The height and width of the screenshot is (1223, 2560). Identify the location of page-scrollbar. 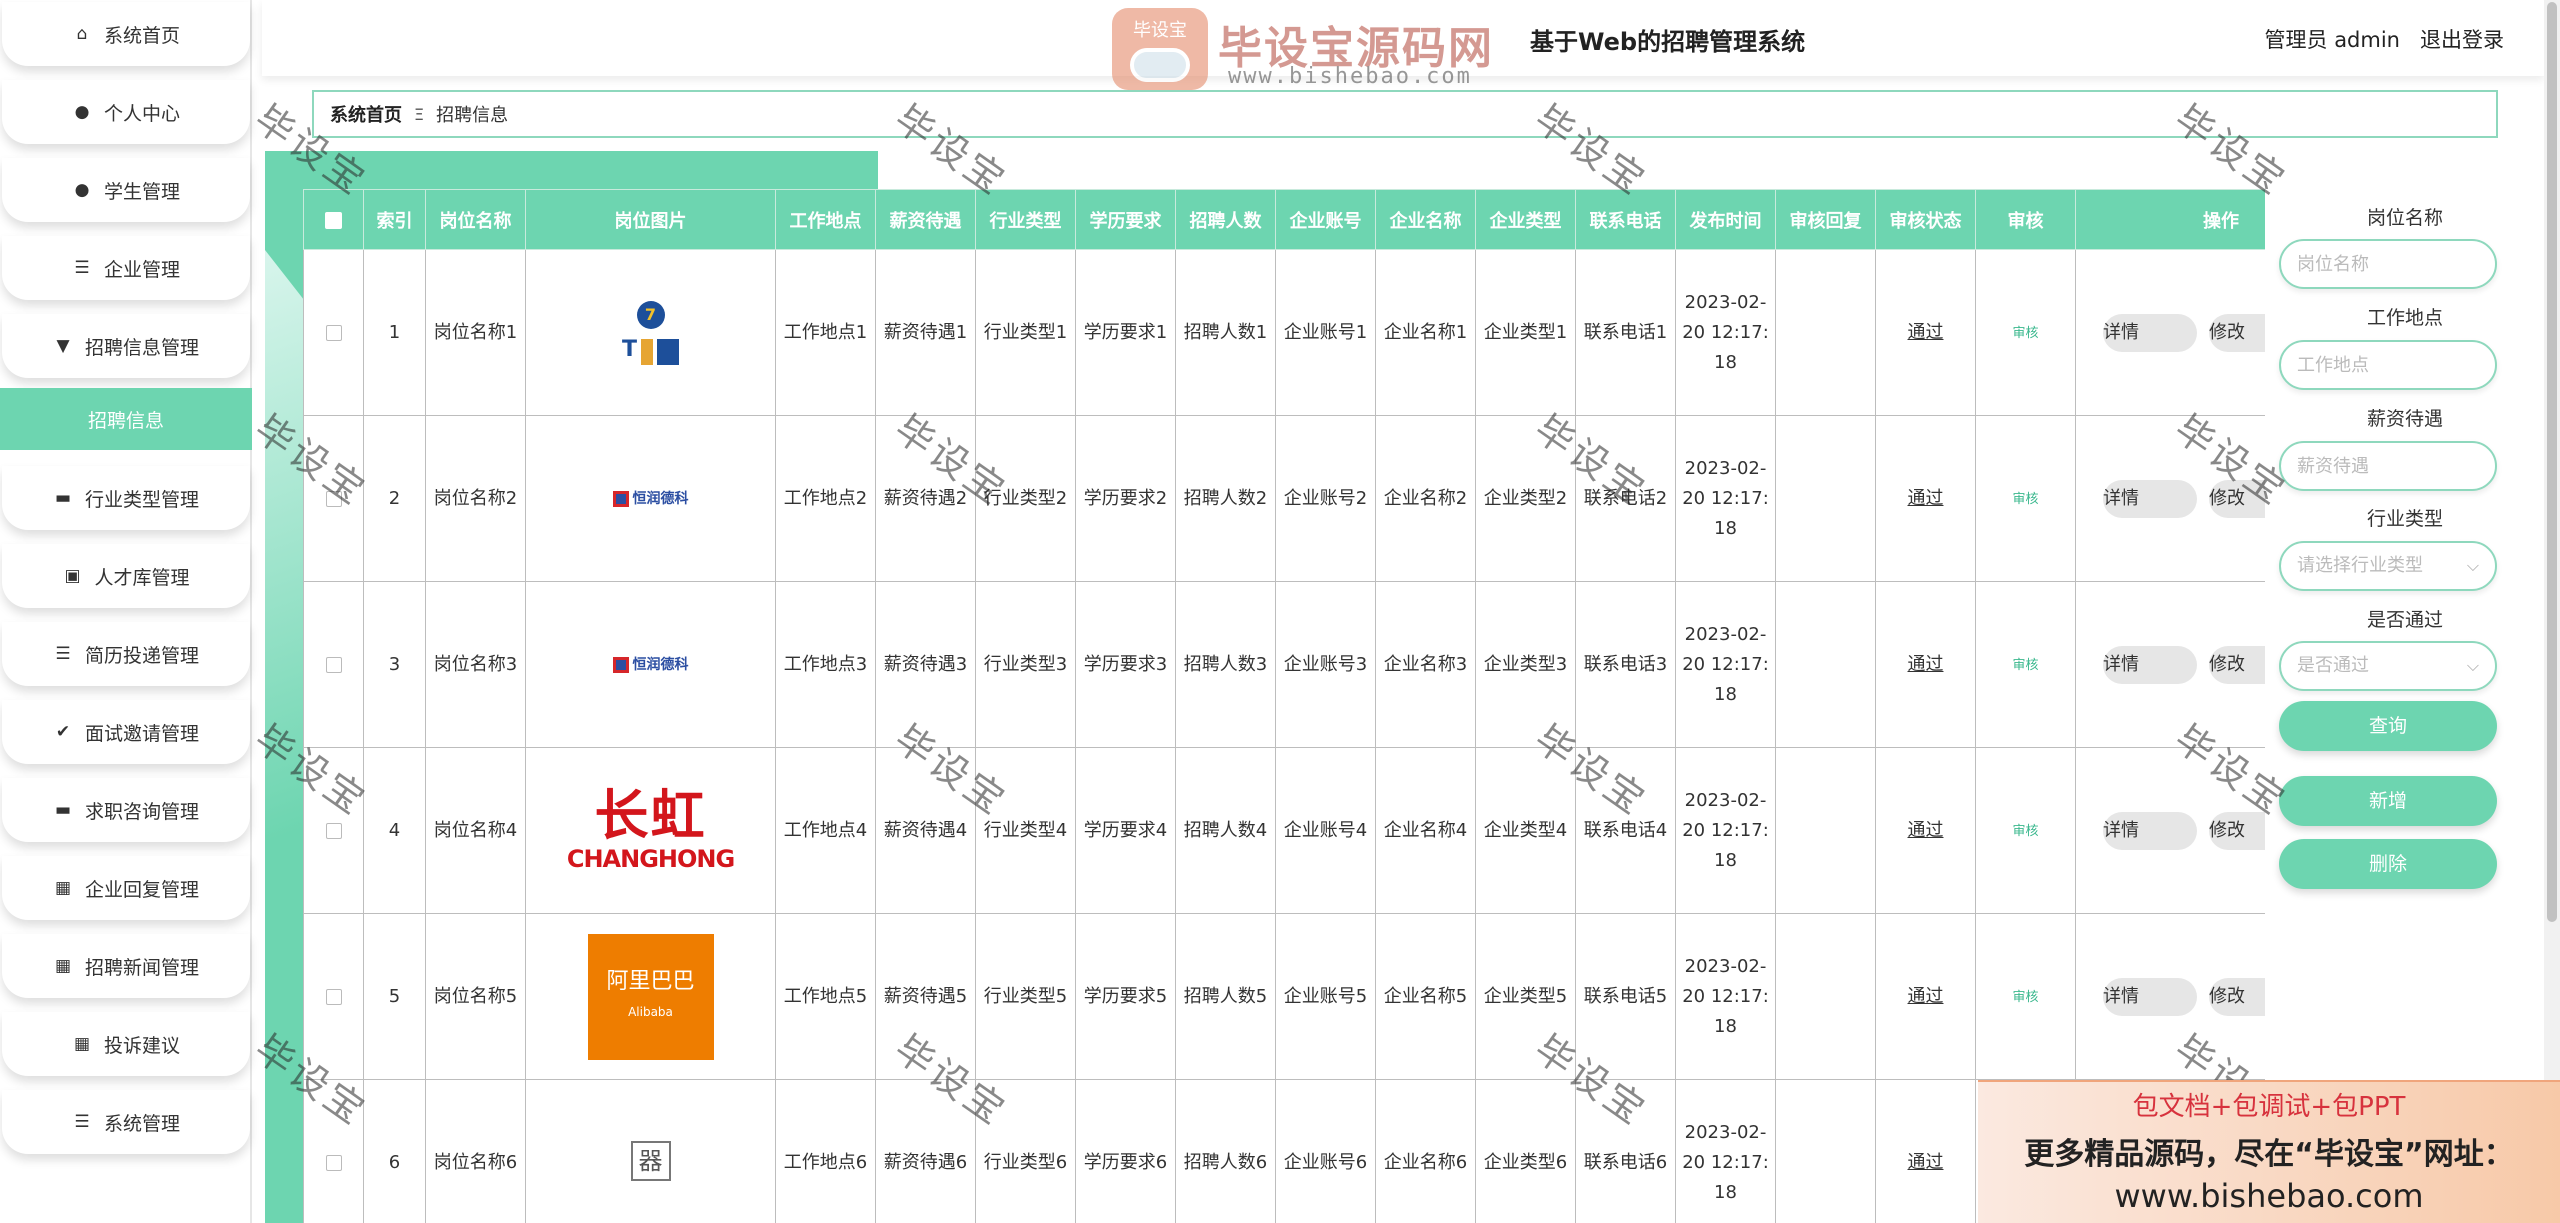
(2552, 611).